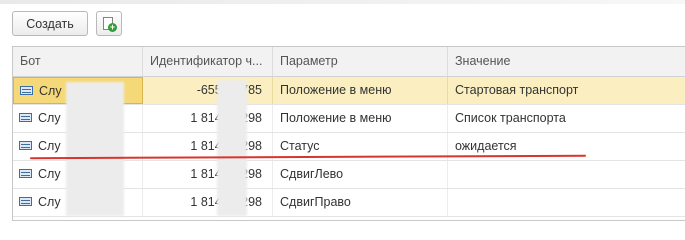 The image size is (685, 240). I want to click on redaction-chat-ids, so click(232, 148).